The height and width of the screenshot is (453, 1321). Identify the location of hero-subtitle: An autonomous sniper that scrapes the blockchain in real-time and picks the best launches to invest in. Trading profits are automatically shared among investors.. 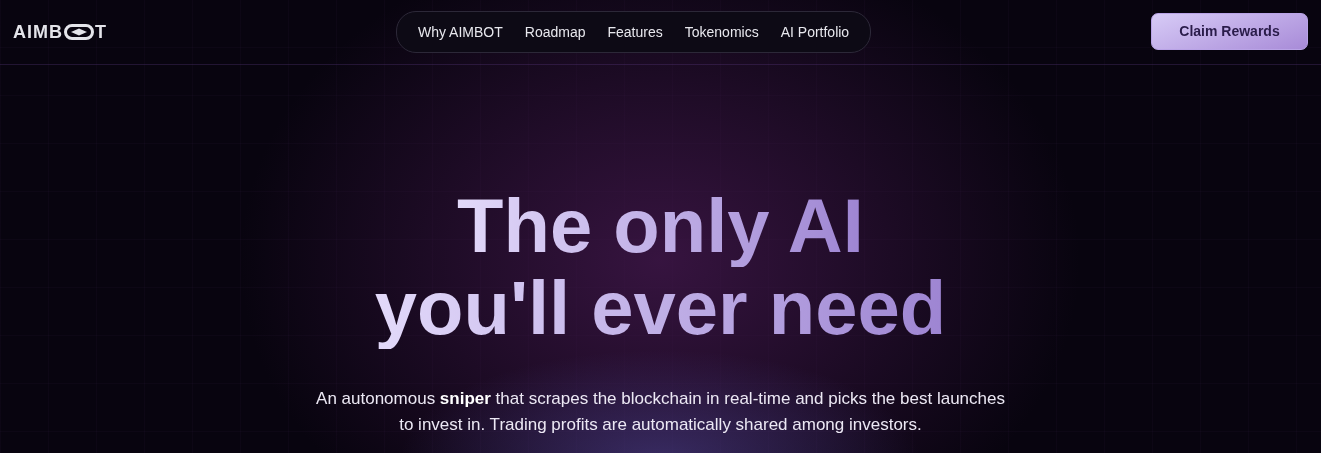
(660, 412).